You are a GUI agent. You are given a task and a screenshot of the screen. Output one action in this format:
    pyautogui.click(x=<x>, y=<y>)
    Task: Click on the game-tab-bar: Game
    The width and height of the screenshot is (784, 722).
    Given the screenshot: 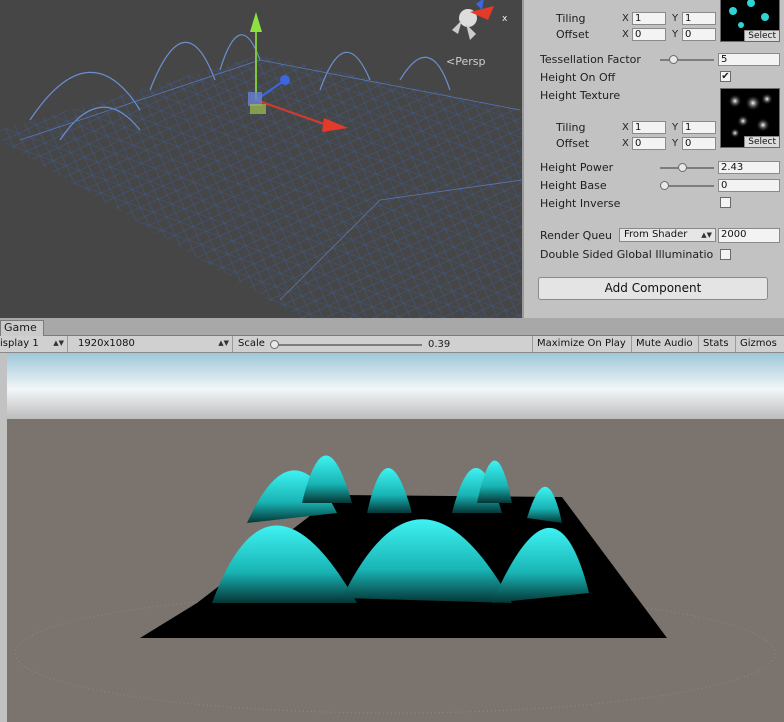 What is the action you would take?
    pyautogui.click(x=392, y=327)
    